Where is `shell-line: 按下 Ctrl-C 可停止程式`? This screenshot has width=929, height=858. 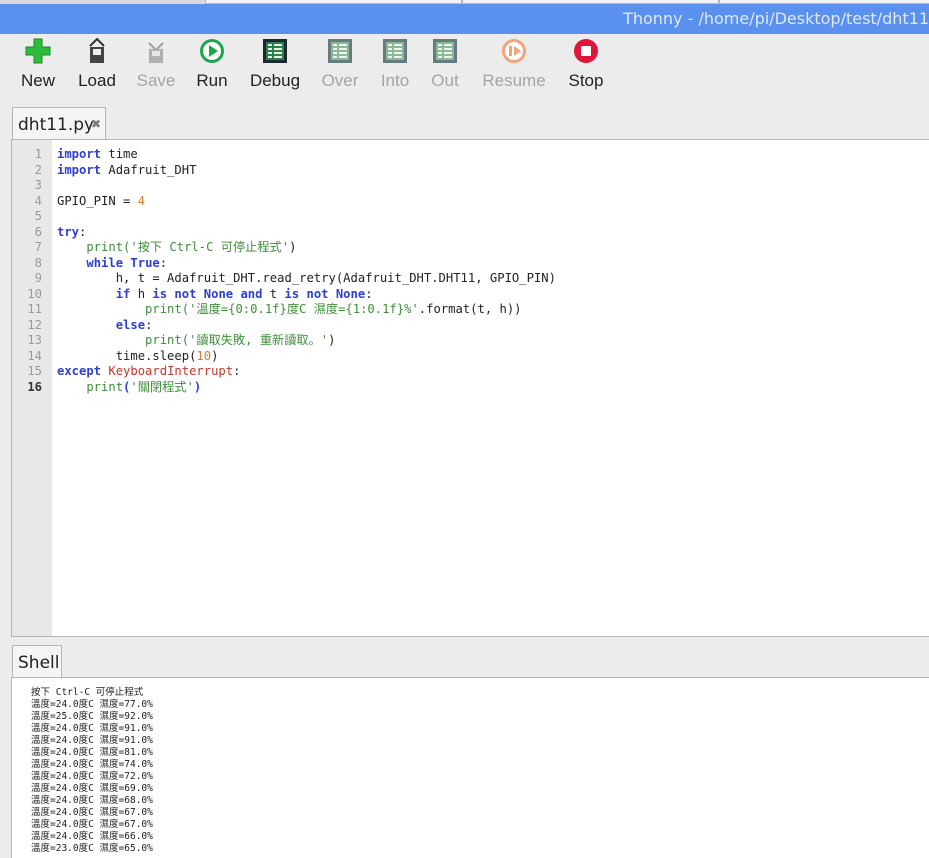 shell-line: 按下 Ctrl-C 可停止程式 is located at coordinates (87, 692).